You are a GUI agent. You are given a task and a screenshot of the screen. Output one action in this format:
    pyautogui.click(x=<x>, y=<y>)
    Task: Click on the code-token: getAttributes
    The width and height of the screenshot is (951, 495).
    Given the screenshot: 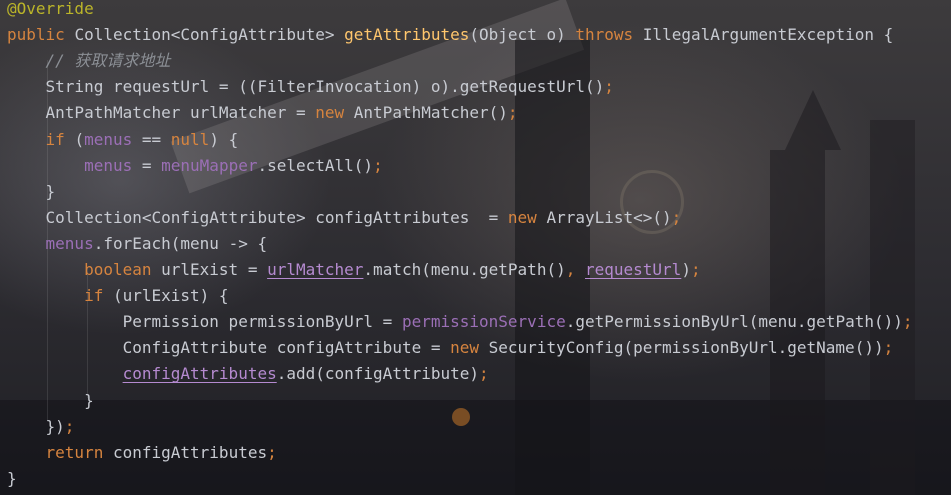 What is the action you would take?
    pyautogui.click(x=407, y=35)
    